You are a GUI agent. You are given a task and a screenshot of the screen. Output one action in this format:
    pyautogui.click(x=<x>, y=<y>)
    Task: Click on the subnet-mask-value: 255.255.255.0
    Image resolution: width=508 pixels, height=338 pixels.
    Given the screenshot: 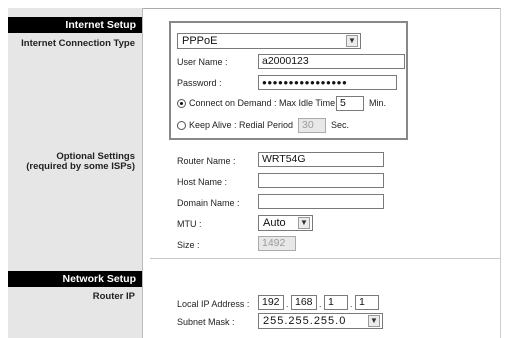 What is the action you would take?
    pyautogui.click(x=305, y=321)
    